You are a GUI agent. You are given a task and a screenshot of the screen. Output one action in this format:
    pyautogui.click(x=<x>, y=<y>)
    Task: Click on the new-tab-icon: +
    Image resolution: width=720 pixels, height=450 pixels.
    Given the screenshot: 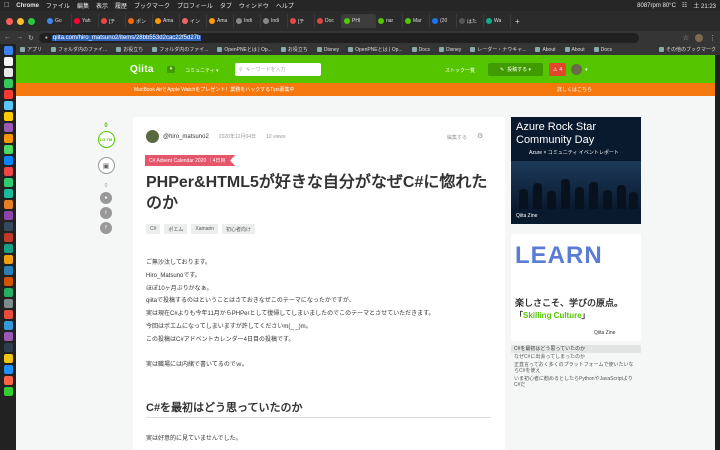 What is the action you would take?
    pyautogui.click(x=517, y=21)
    